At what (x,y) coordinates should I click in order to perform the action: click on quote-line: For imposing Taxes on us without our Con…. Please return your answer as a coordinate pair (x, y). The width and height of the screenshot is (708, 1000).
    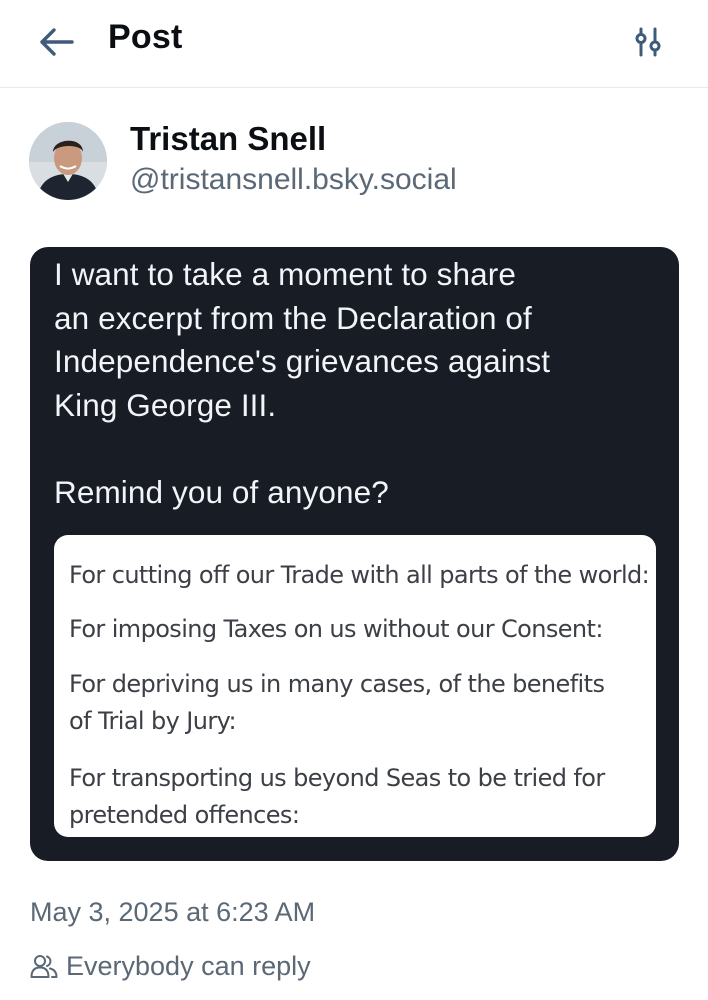
    Looking at the image, I should click on (336, 629).